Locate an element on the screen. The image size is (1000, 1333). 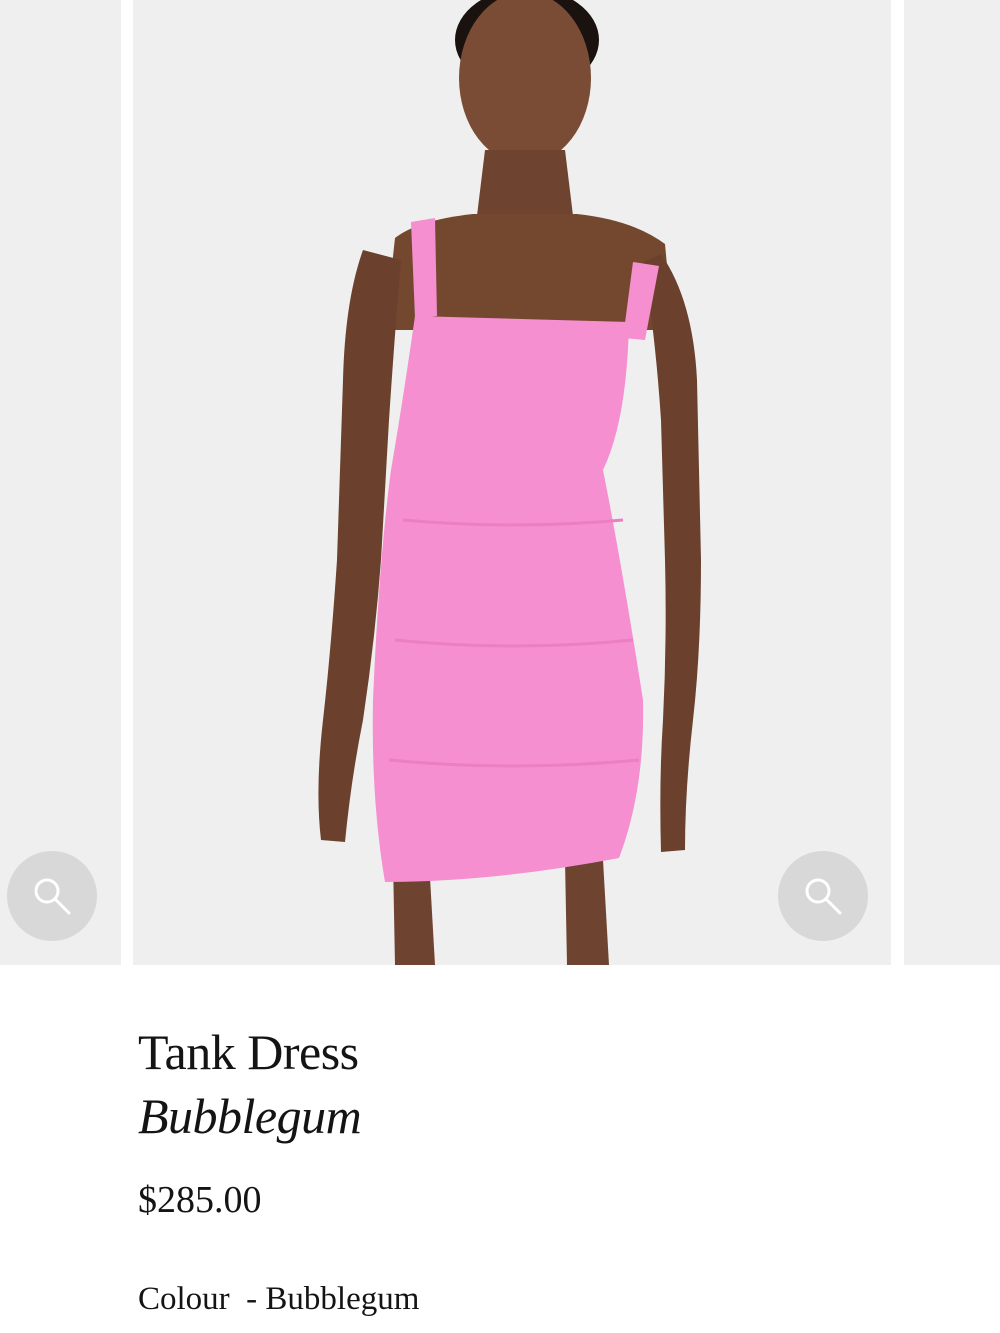
previous-image-placeholder is located at coordinates (60, 482).